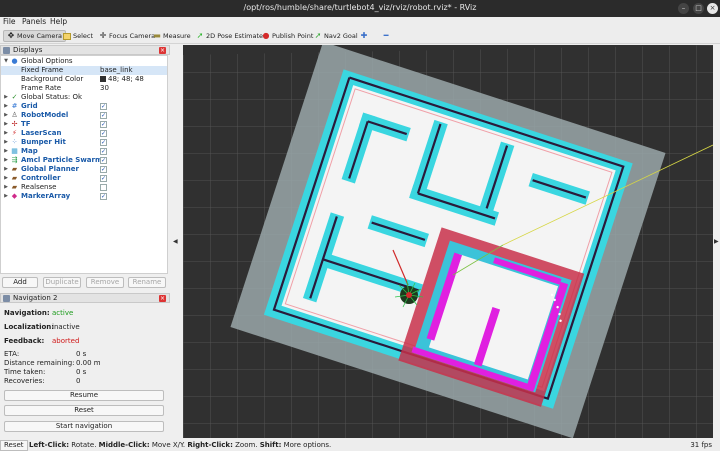  Describe the element at coordinates (84, 151) in the screenshot. I see `tree-row-map: ▶ ▦ Map ✓` at that location.